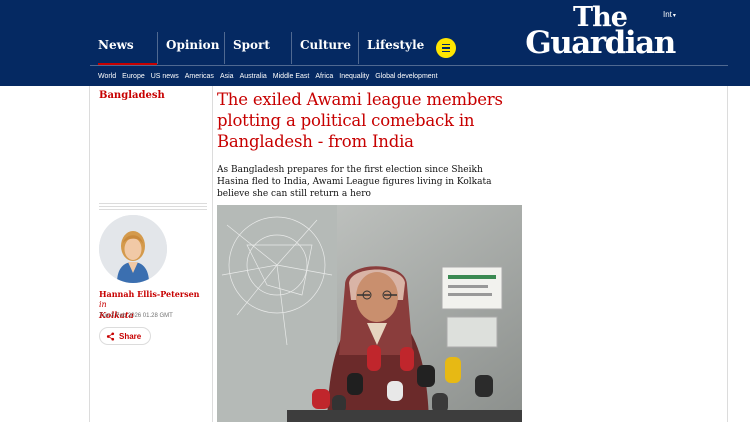  I want to click on meta-divider, so click(153, 207).